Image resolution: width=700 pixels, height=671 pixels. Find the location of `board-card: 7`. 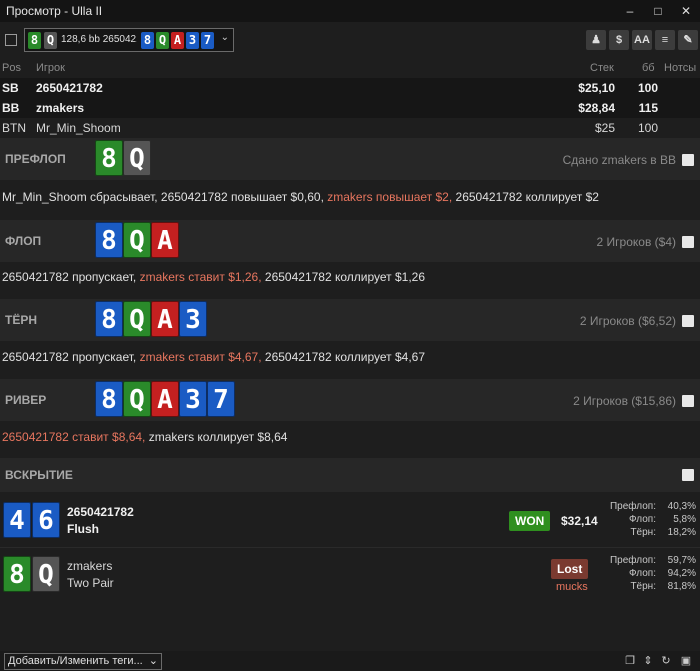

board-card: 7 is located at coordinates (221, 399).